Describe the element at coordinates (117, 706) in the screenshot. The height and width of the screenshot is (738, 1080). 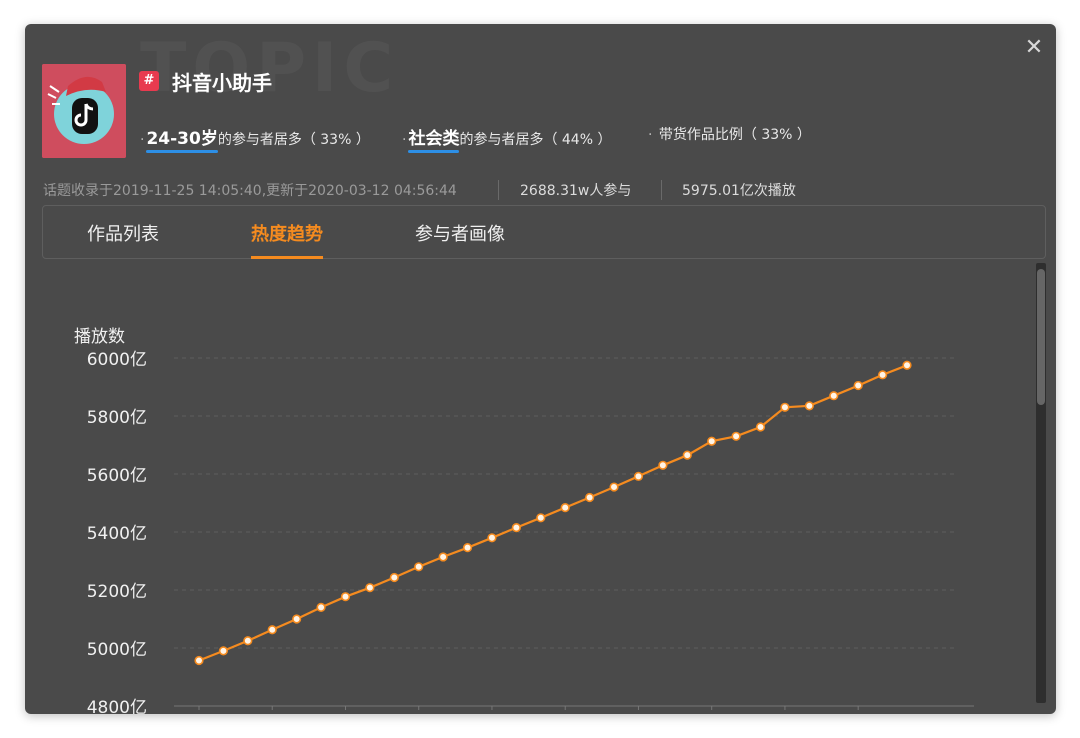
I see `y-tick-label: 4800亿` at that location.